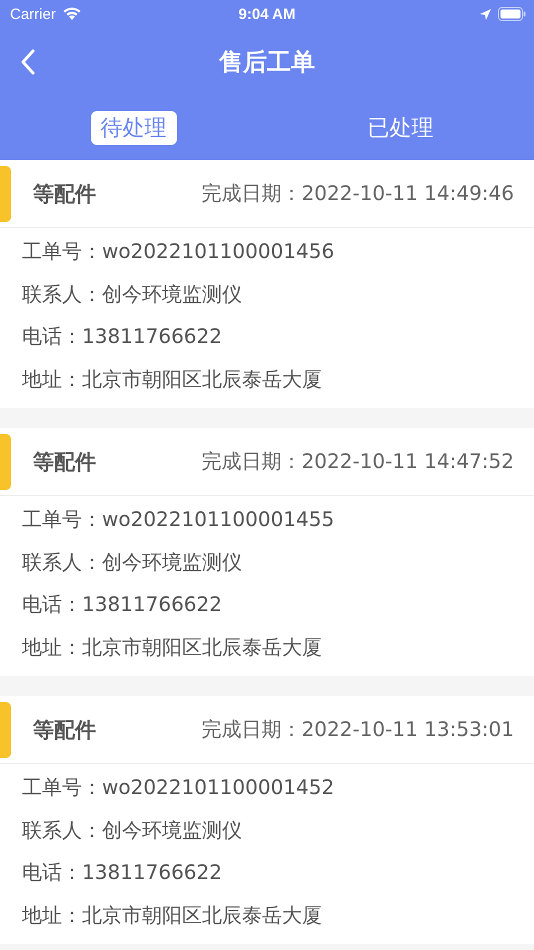  What do you see at coordinates (267, 62) in the screenshot?
I see `page-title: 售后工单` at bounding box center [267, 62].